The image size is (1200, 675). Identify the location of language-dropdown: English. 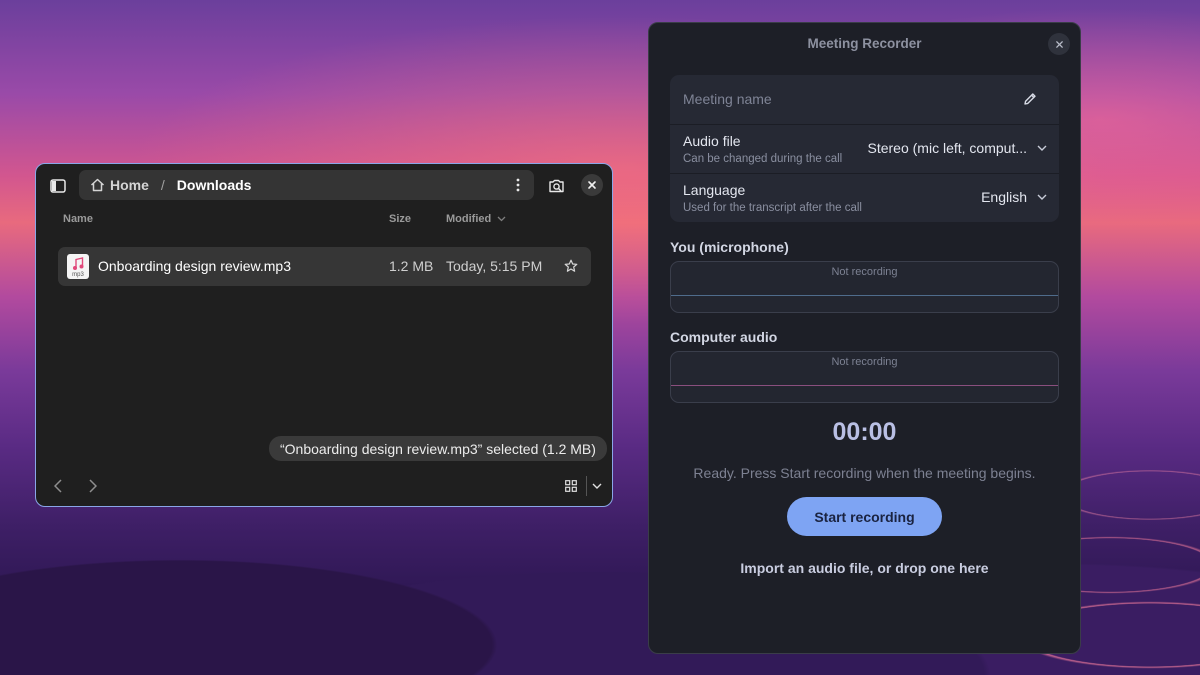
(1014, 197).